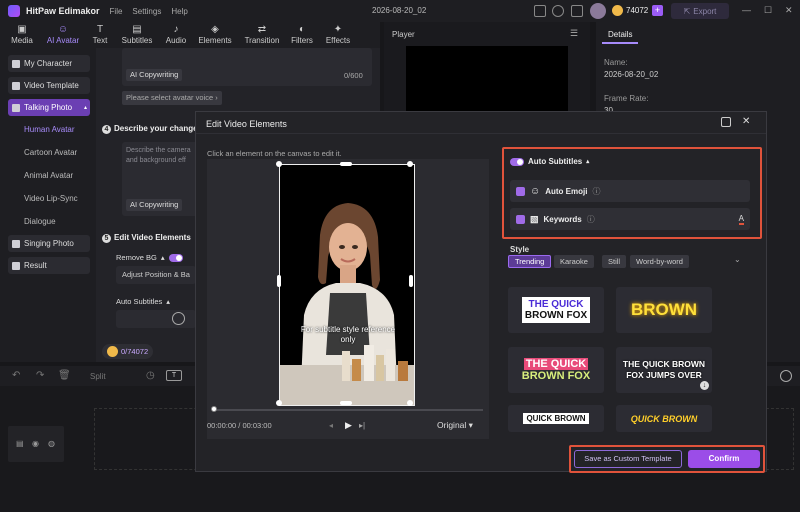  I want to click on sidebar-sub-dialogue: Dialogue, so click(40, 221).